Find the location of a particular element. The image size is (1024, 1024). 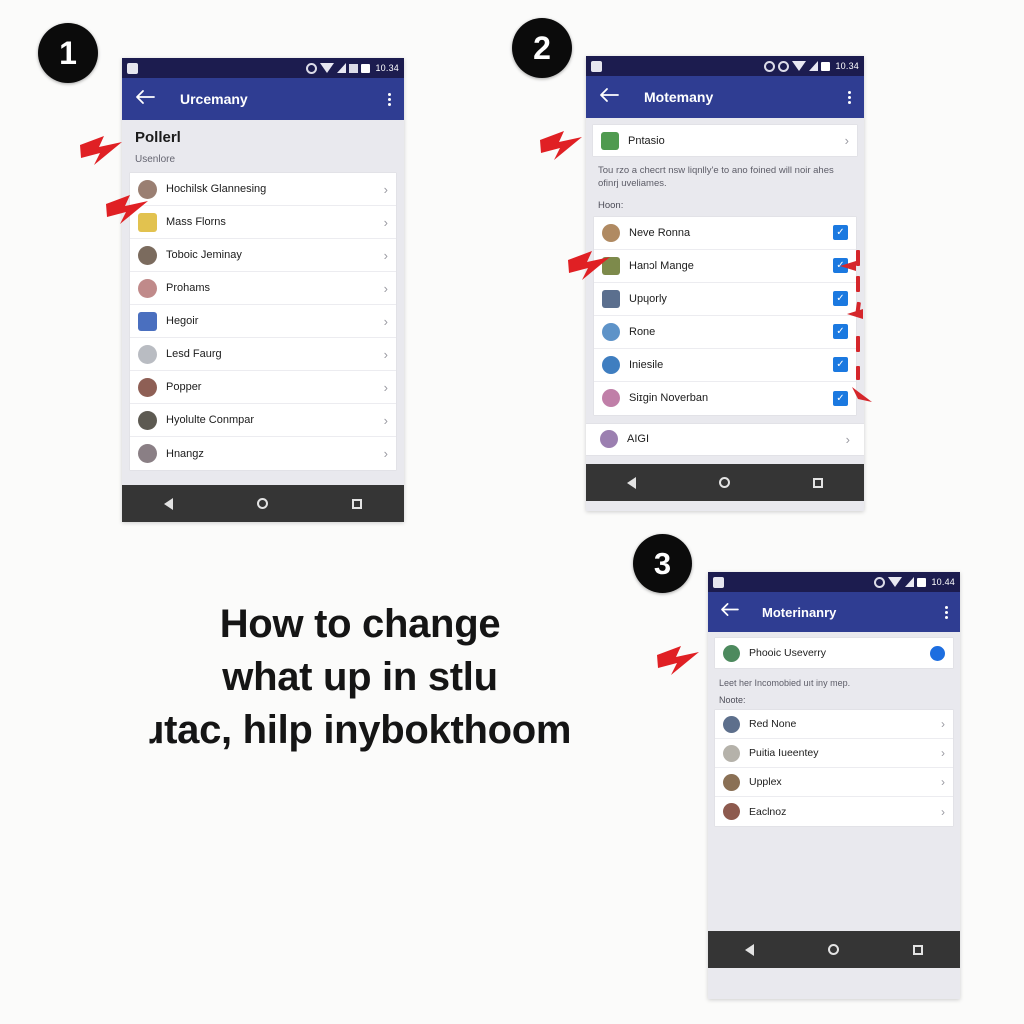

toggle-on-indicator is located at coordinates (937, 653).